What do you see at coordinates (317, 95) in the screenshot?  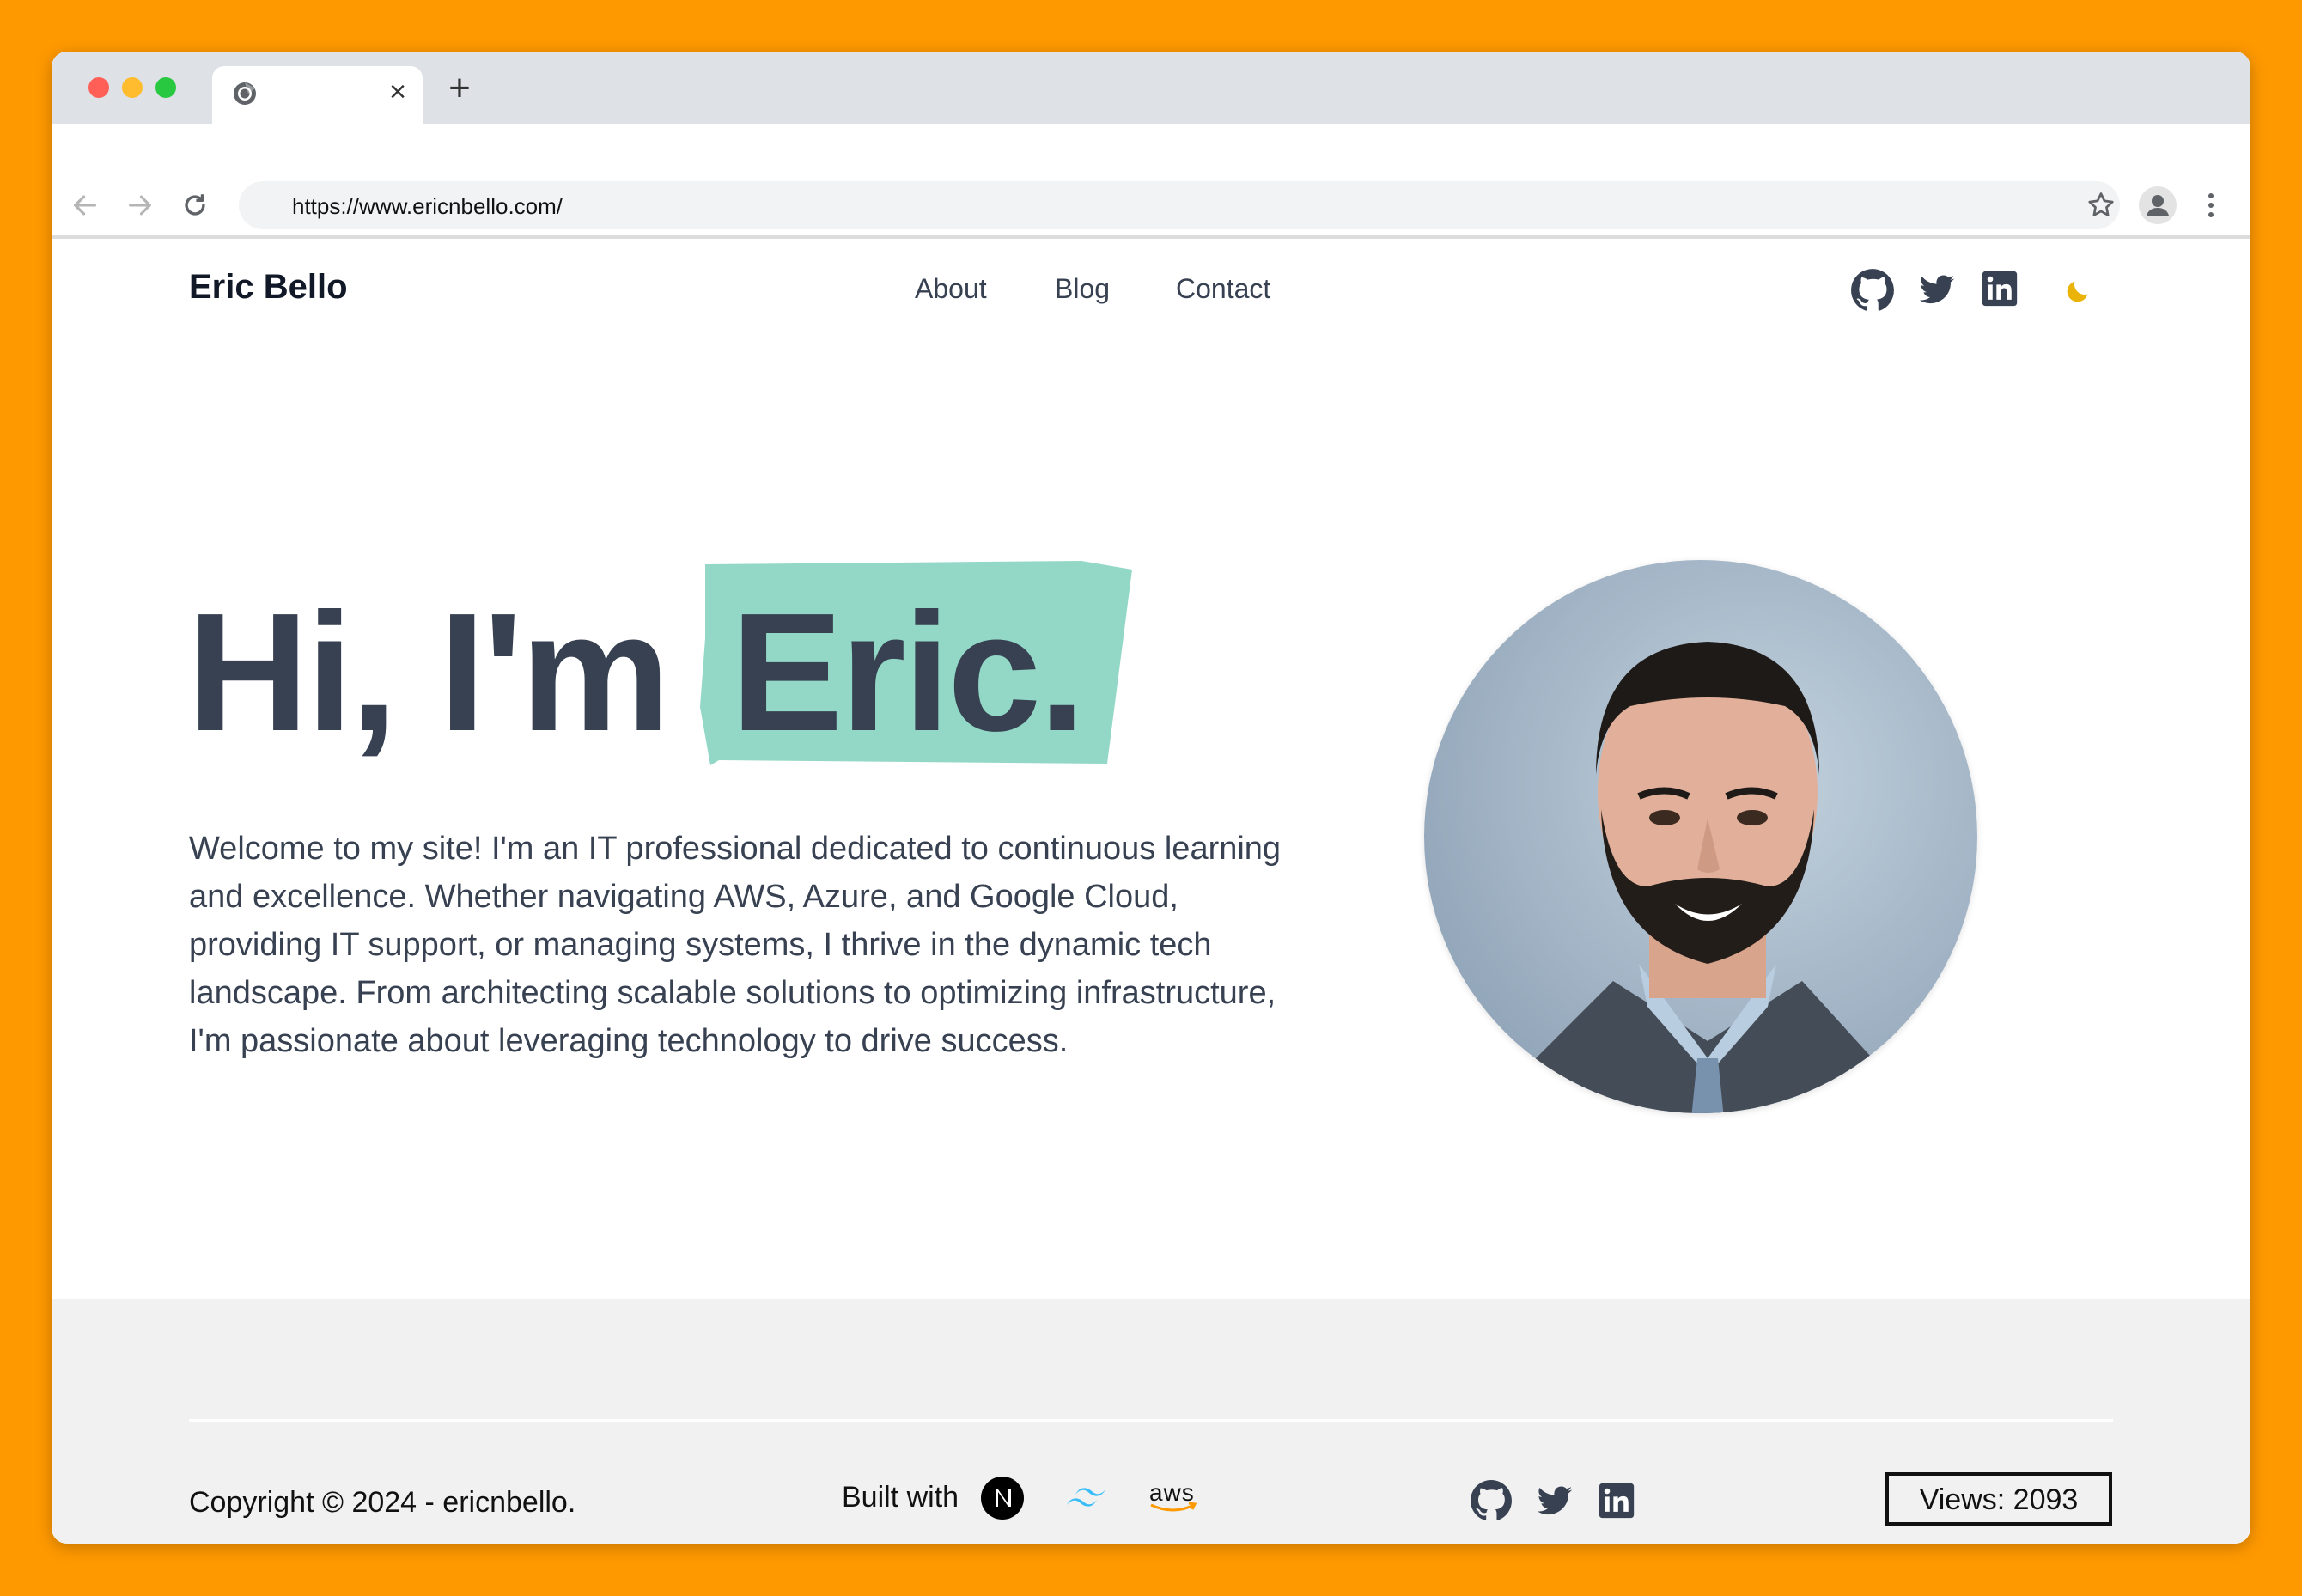 I see `browser-tab: ×` at bounding box center [317, 95].